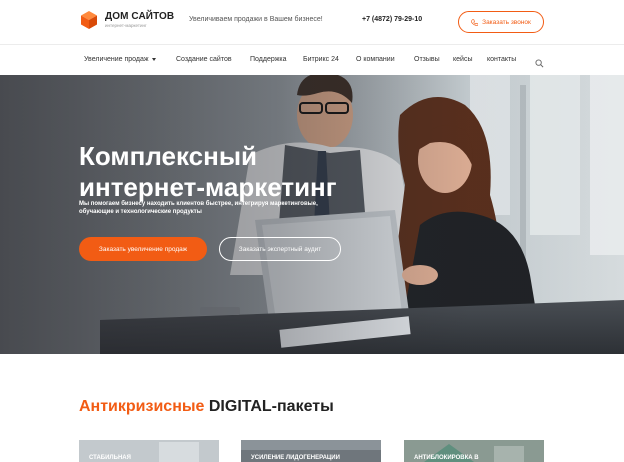 This screenshot has height=462, width=624. I want to click on package-card: Стабильная, so click(149, 451).